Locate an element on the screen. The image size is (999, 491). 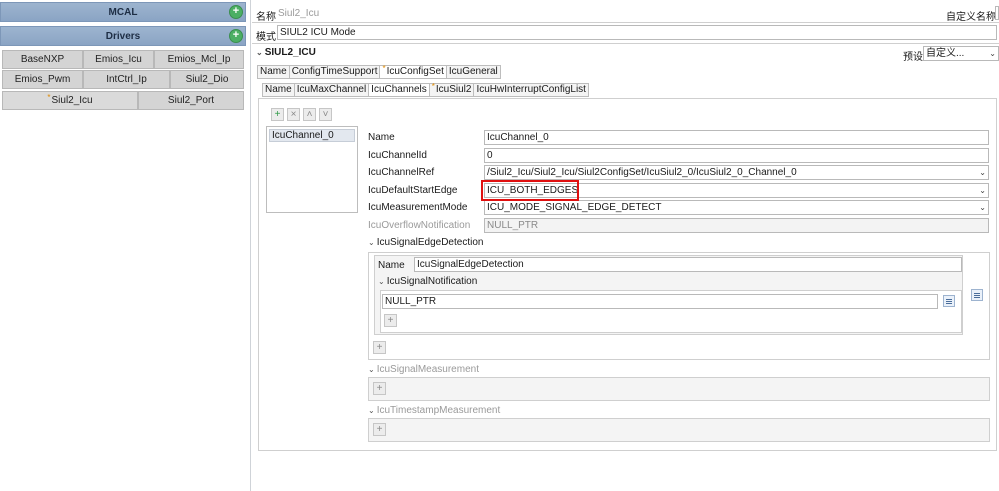
channel-id-field: 0 is located at coordinates (736, 155).